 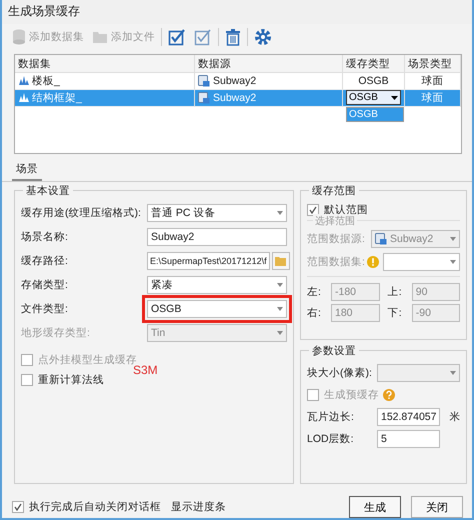 I want to click on input-field: 152.874057, so click(x=408, y=417).